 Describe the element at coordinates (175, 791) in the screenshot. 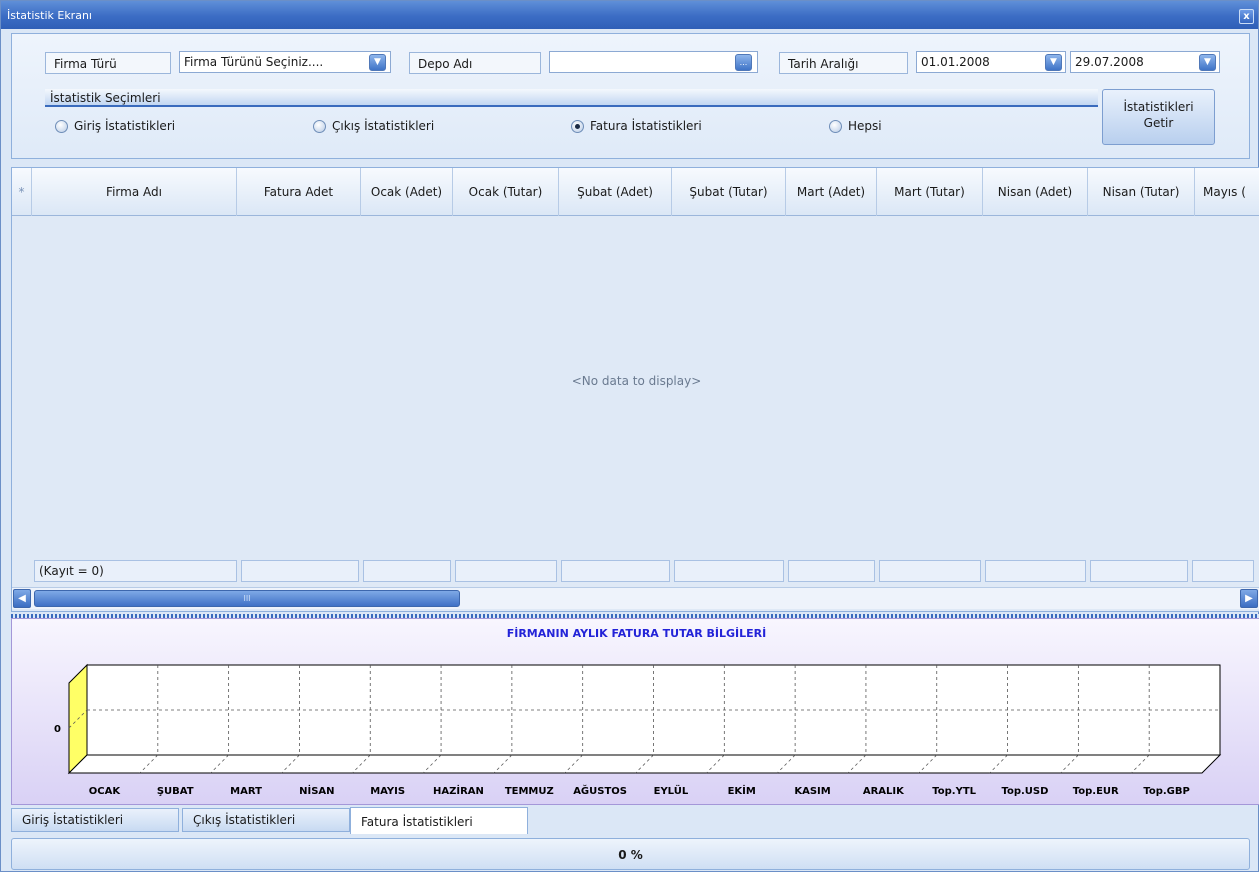

I see `x-tick-label: ŞUBAT` at that location.